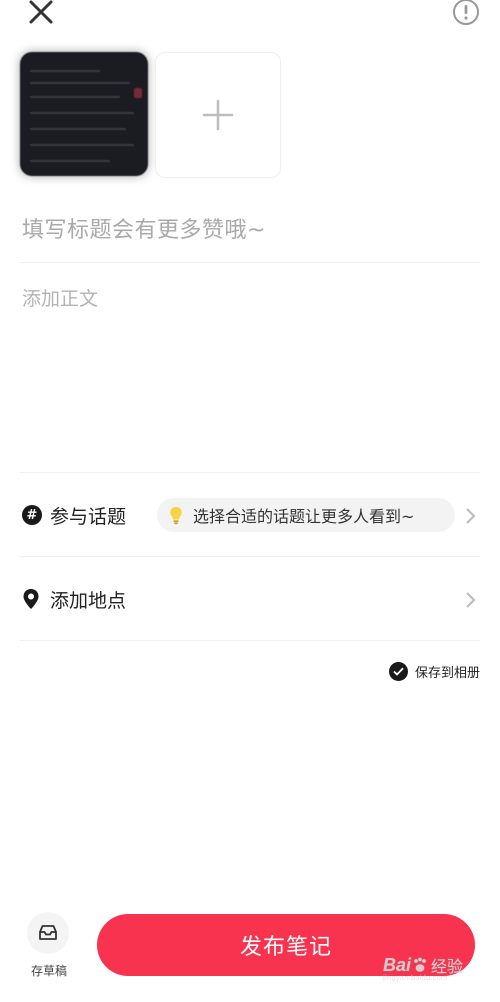 The image size is (500, 1002). I want to click on paw-icon, so click(420, 965).